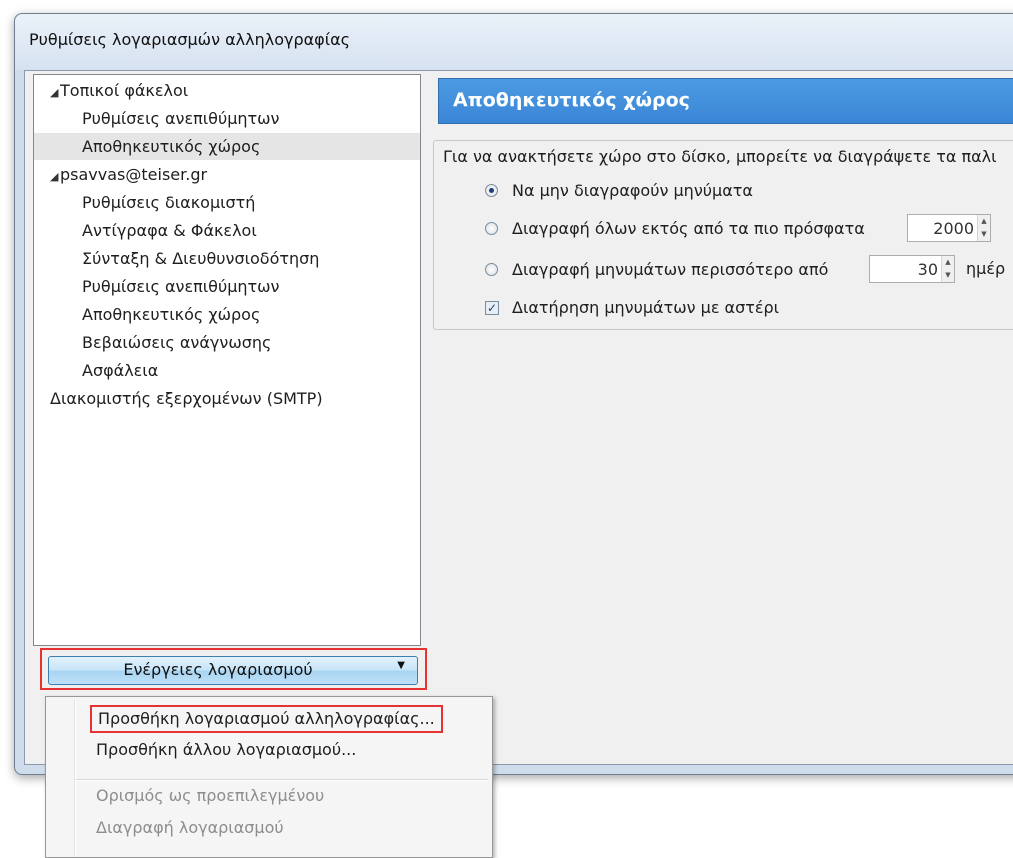  What do you see at coordinates (401, 665) in the screenshot?
I see `dropdown-arrow-icon: ▼` at bounding box center [401, 665].